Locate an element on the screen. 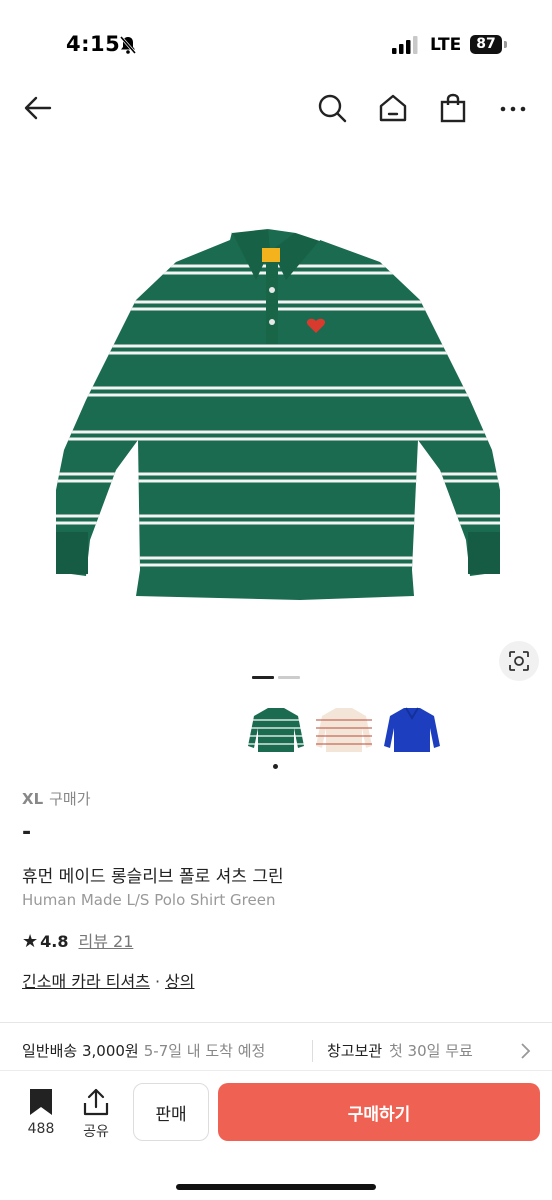 The height and width of the screenshot is (1200, 552). chevron-right-icon is located at coordinates (525, 1051).